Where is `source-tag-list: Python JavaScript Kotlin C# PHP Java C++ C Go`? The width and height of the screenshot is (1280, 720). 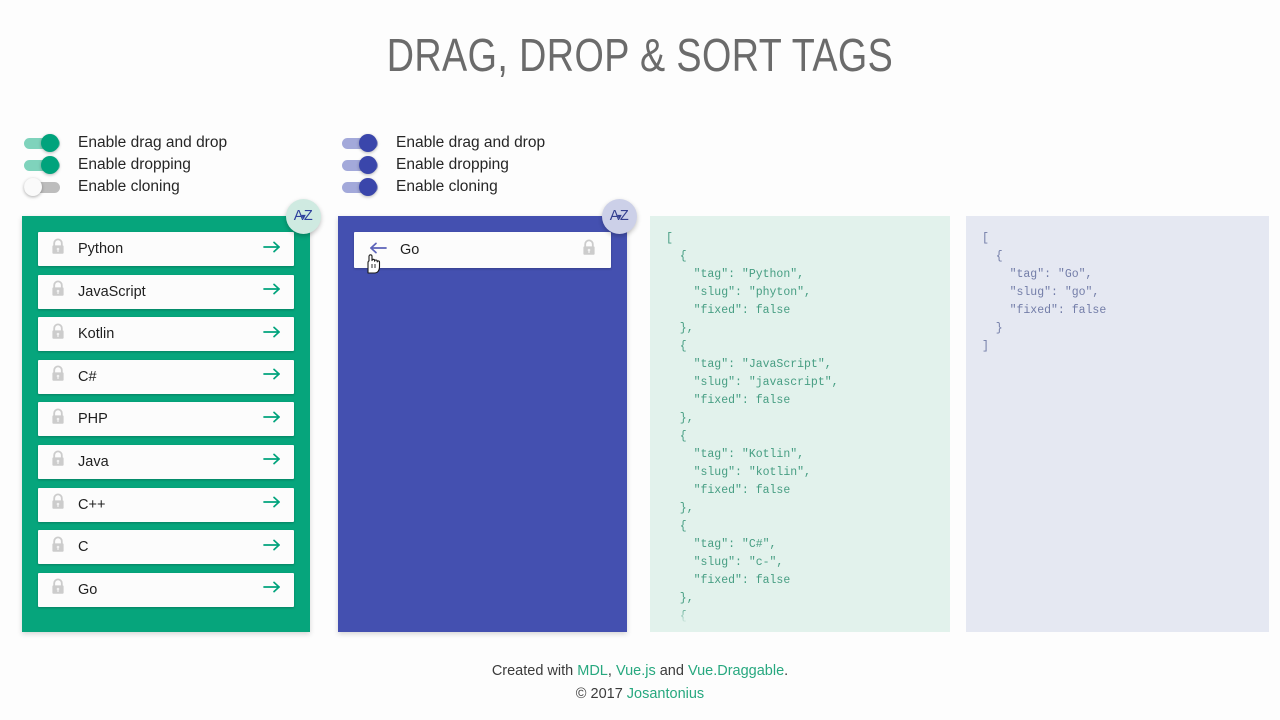
source-tag-list: Python JavaScript Kotlin C# PHP Java C++ C Go is located at coordinates (166, 419).